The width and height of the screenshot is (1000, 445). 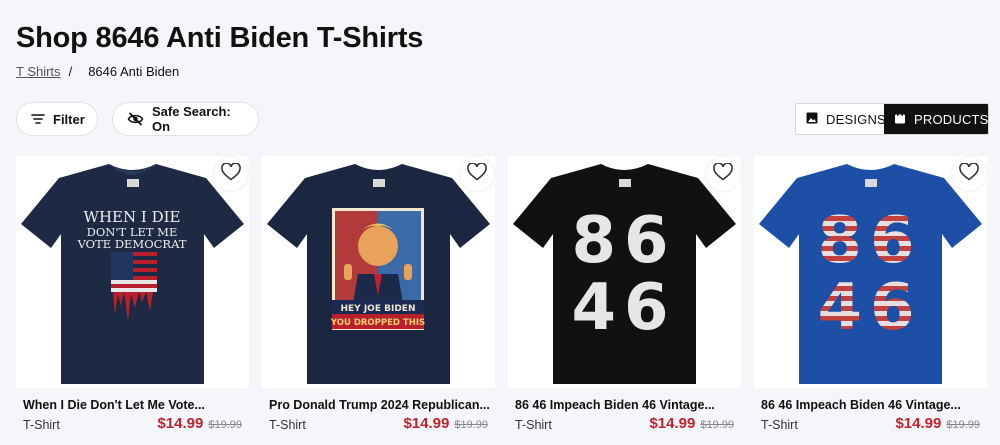 I want to click on breadcrumb: T Shirts / 8646 Anti Biden, so click(x=97, y=71).